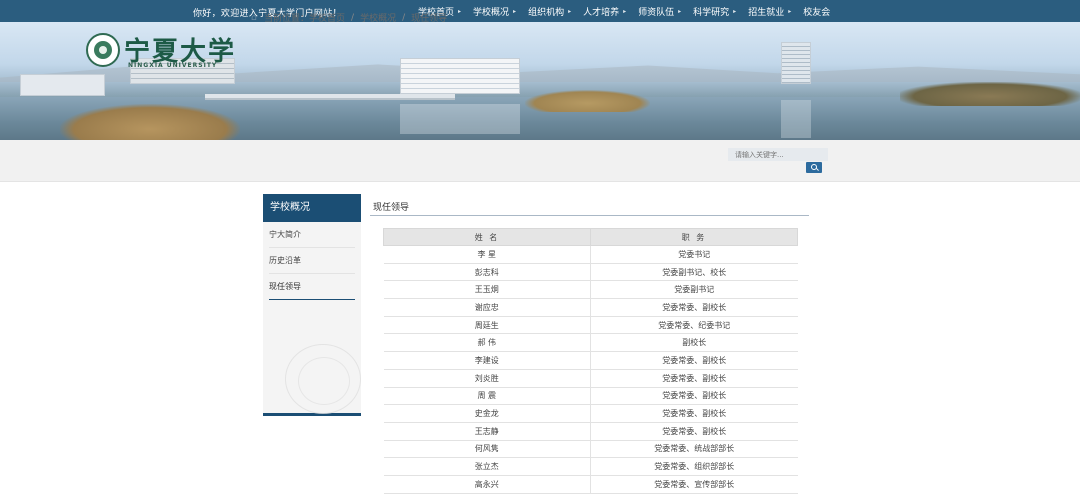  I want to click on table-row: 张立杰 党委常委、组织部部长, so click(590, 466).